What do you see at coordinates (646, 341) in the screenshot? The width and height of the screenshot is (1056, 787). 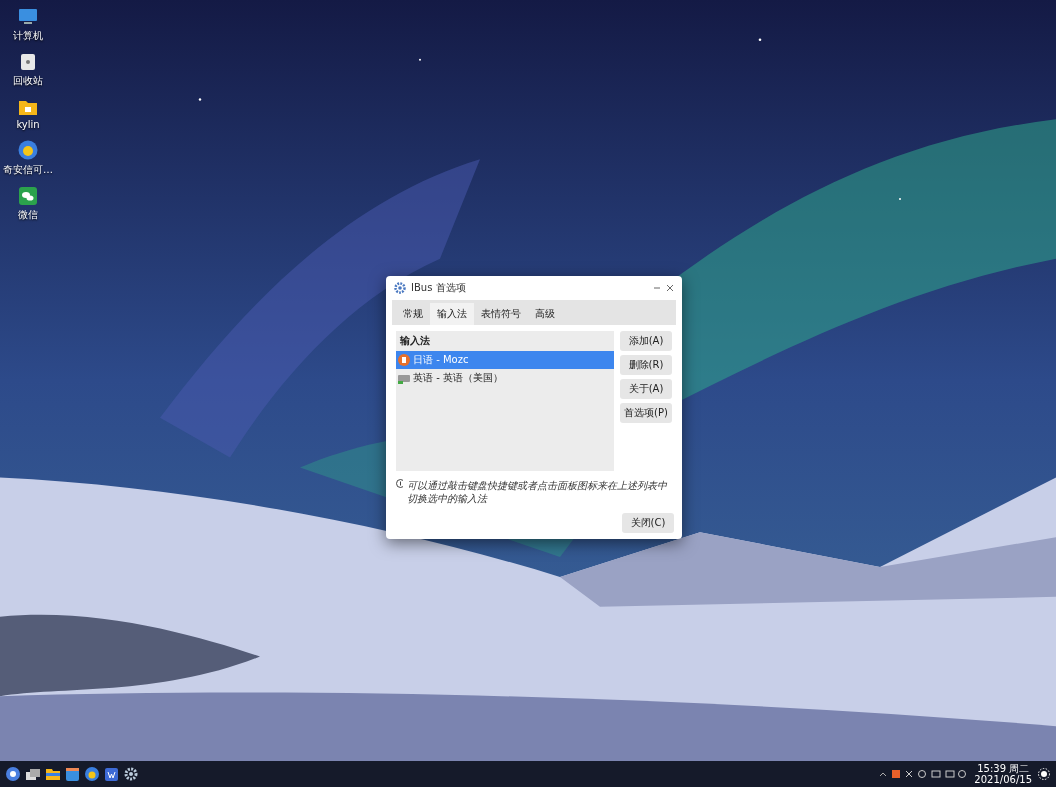 I see `side-button: 添加(A)` at bounding box center [646, 341].